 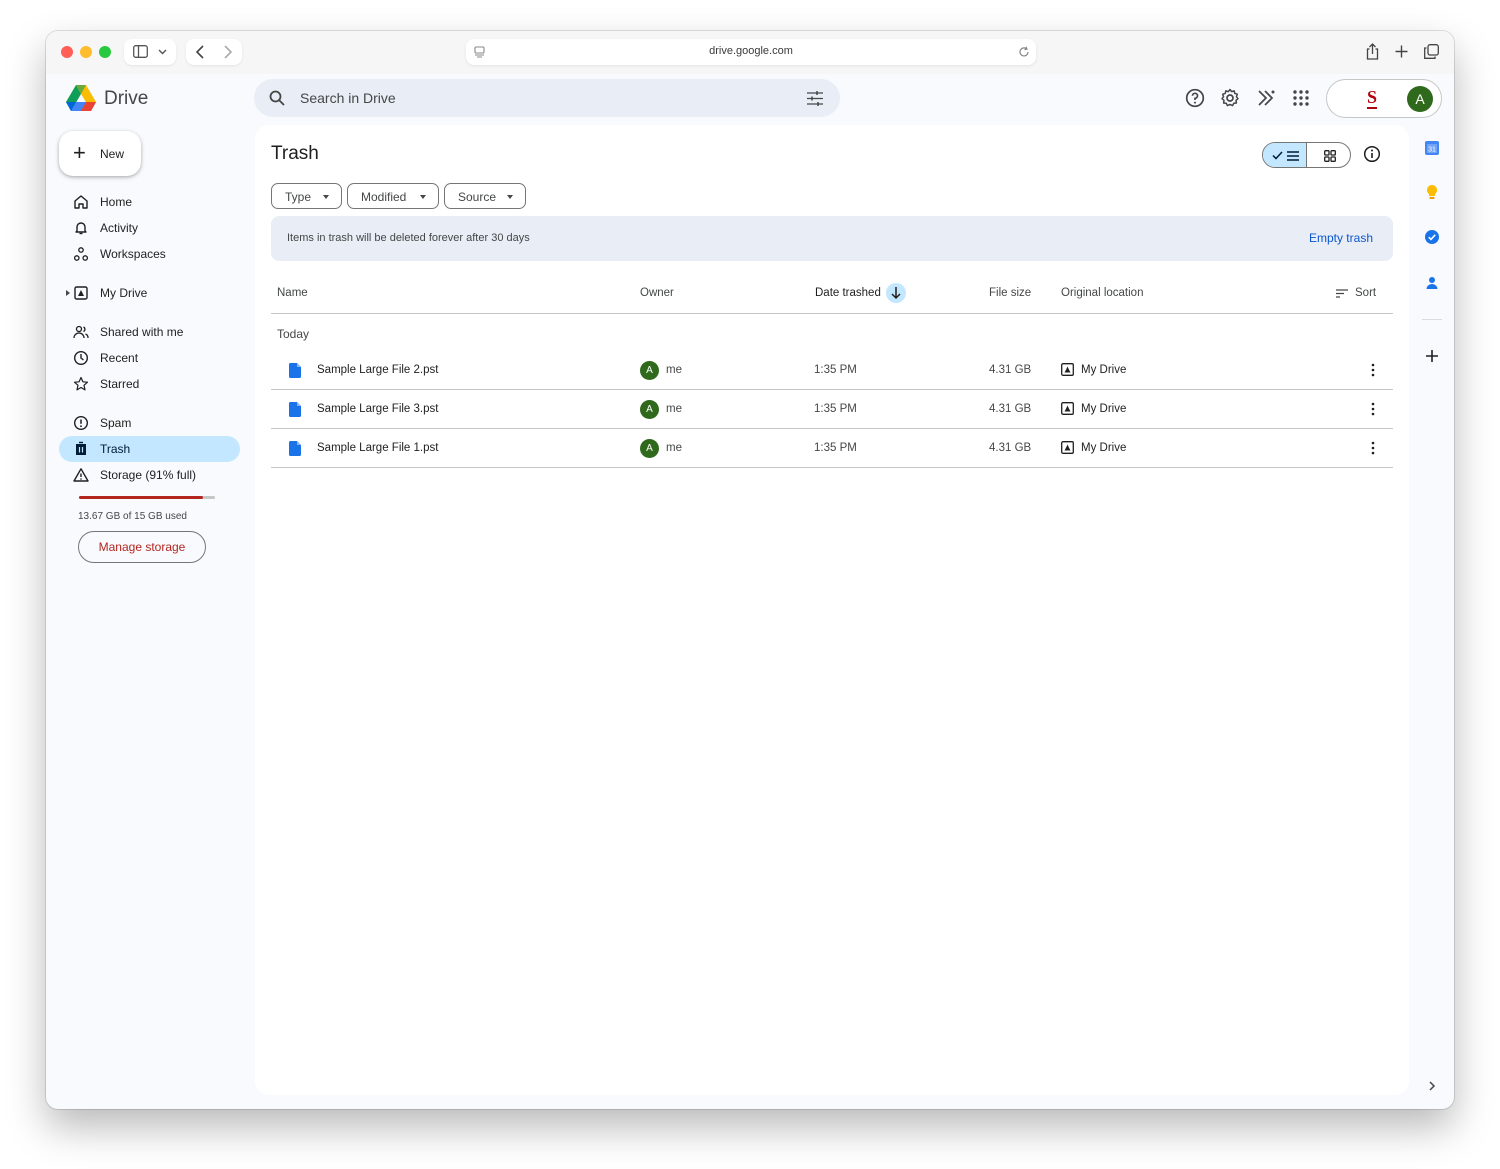 What do you see at coordinates (547, 98) in the screenshot?
I see `search-bar: Search in Drive` at bounding box center [547, 98].